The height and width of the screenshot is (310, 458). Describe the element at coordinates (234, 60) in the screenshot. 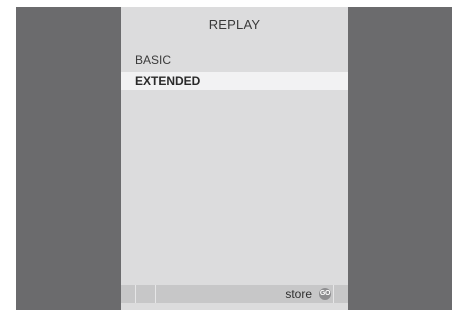

I see `menu-item-basic: BASIC` at that location.